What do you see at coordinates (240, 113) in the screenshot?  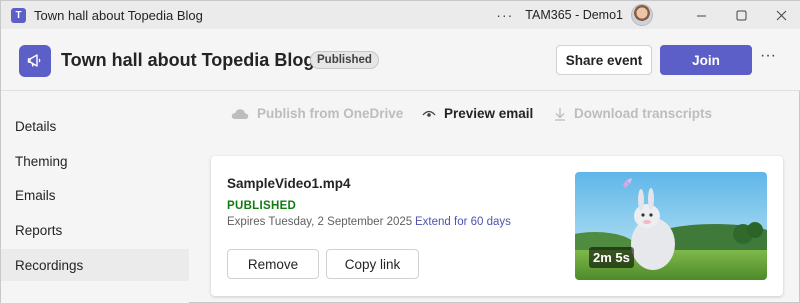 I see `cloud-icon` at bounding box center [240, 113].